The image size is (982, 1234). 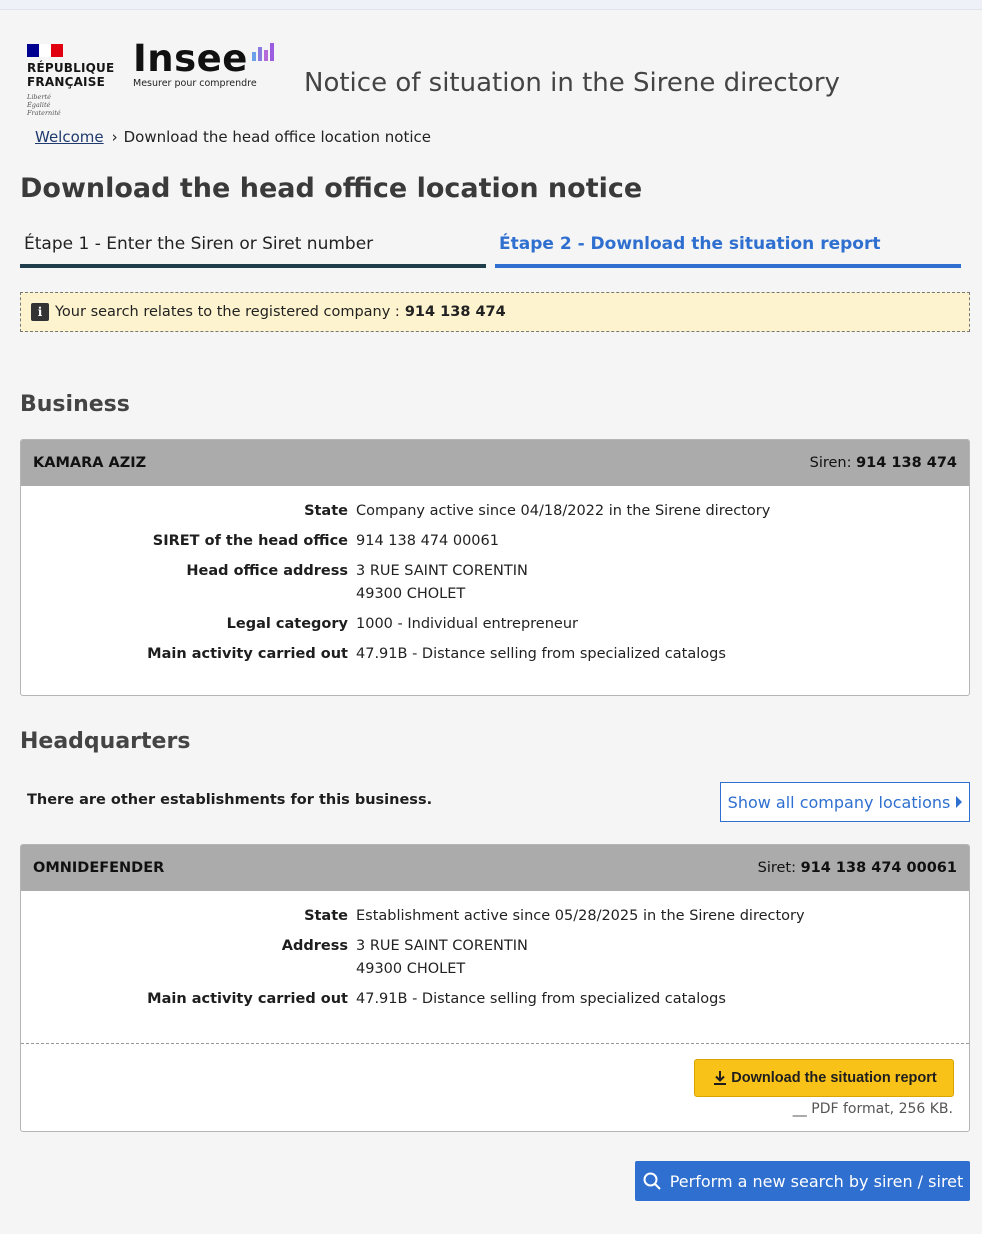 What do you see at coordinates (190, 58) in the screenshot?
I see `insee-name: Insee` at bounding box center [190, 58].